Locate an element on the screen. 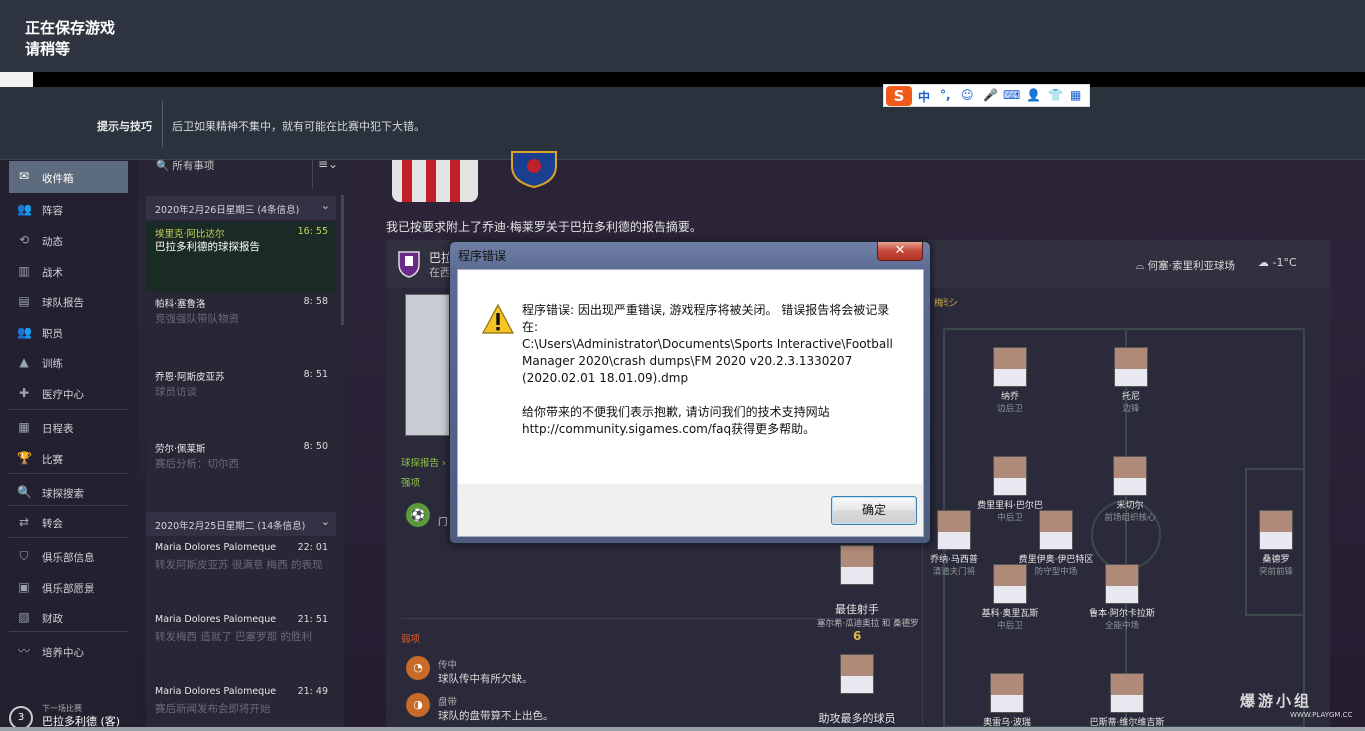 The image size is (1365, 731). pitch-player-name: 托尼 is located at coordinates (1130, 397).